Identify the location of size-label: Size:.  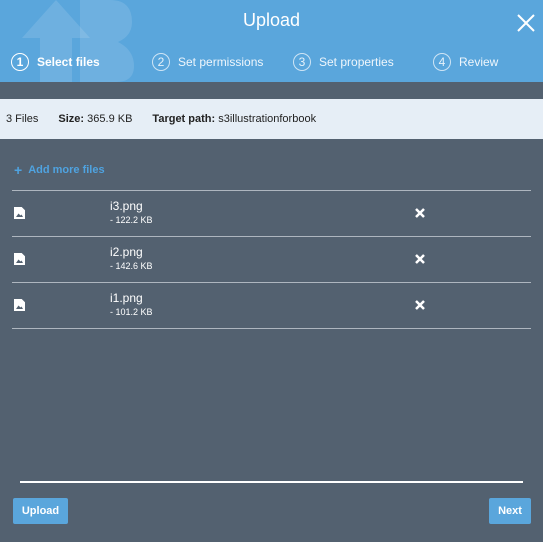
(71, 119).